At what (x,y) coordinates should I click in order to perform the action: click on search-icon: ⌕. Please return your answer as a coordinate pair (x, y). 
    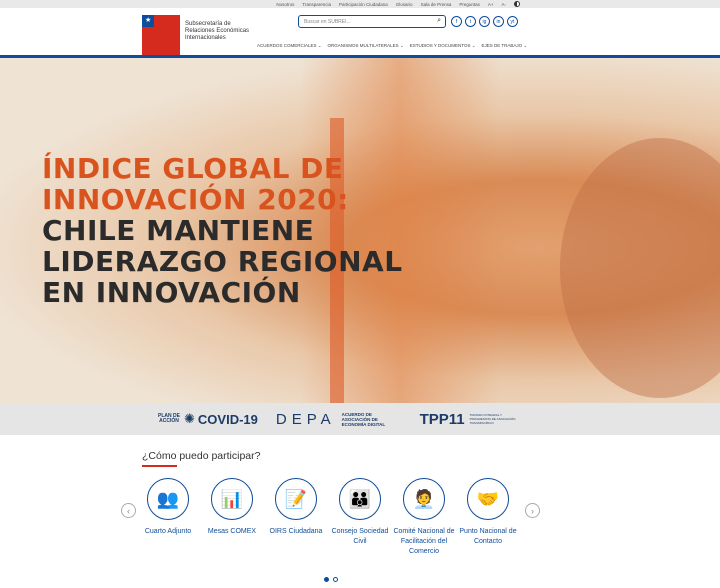
    Looking at the image, I should click on (439, 21).